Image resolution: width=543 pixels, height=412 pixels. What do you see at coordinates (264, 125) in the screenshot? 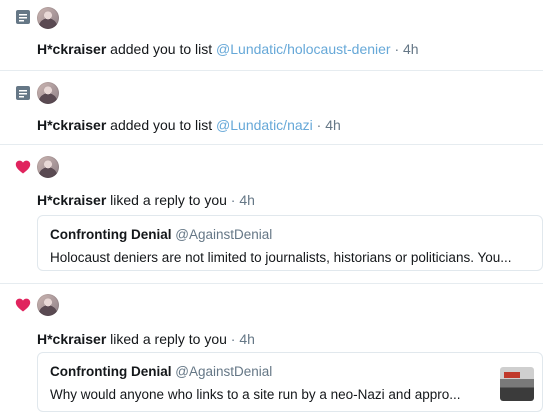
I see `list-link: @Lundatic/nazi` at bounding box center [264, 125].